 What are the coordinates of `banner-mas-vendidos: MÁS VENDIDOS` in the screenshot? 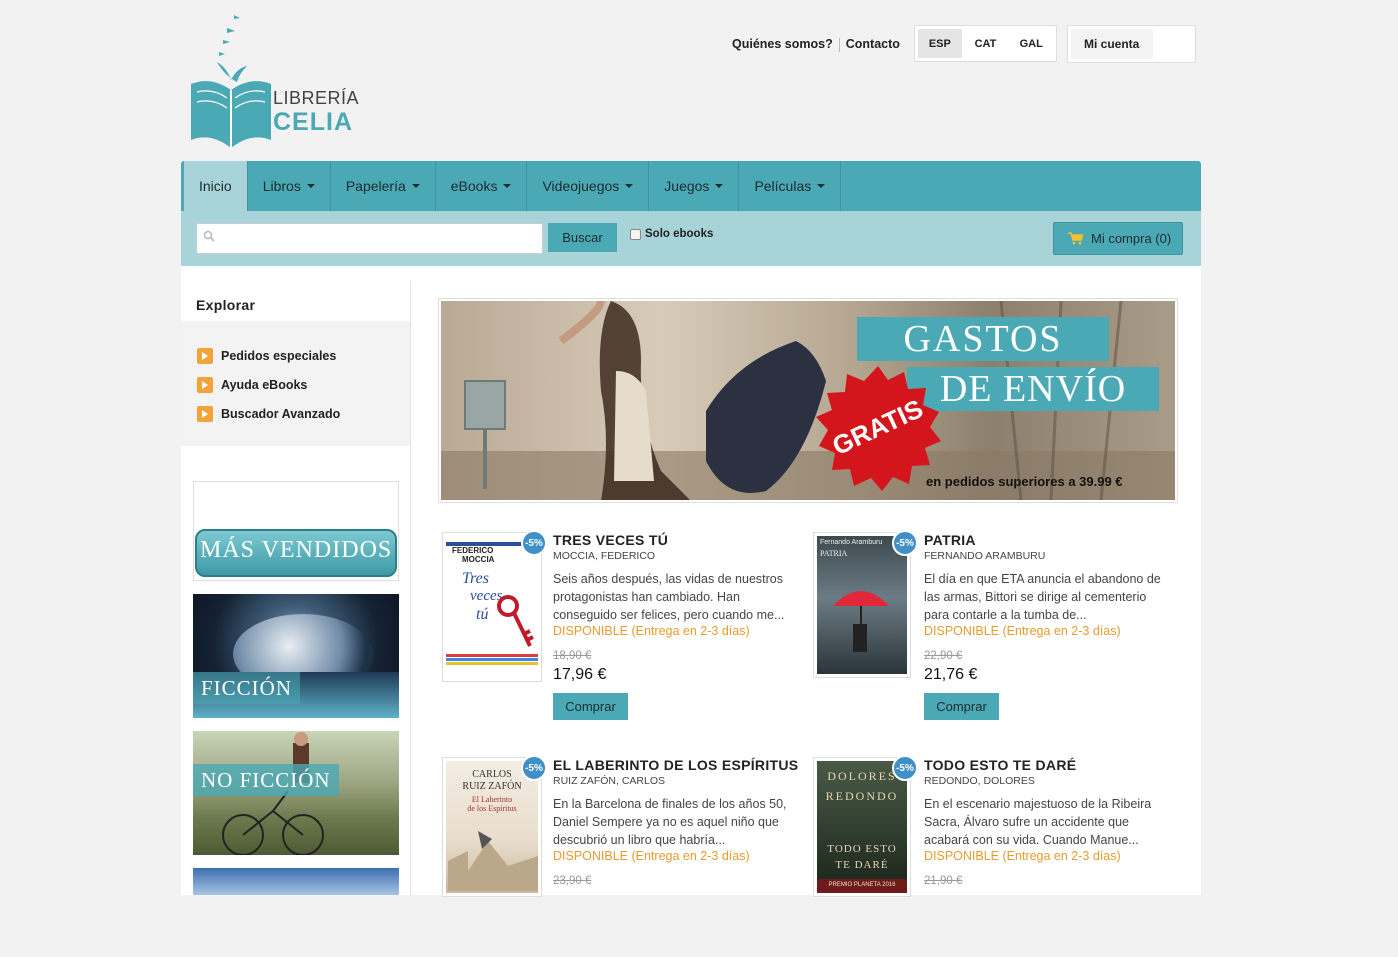 It's located at (296, 531).